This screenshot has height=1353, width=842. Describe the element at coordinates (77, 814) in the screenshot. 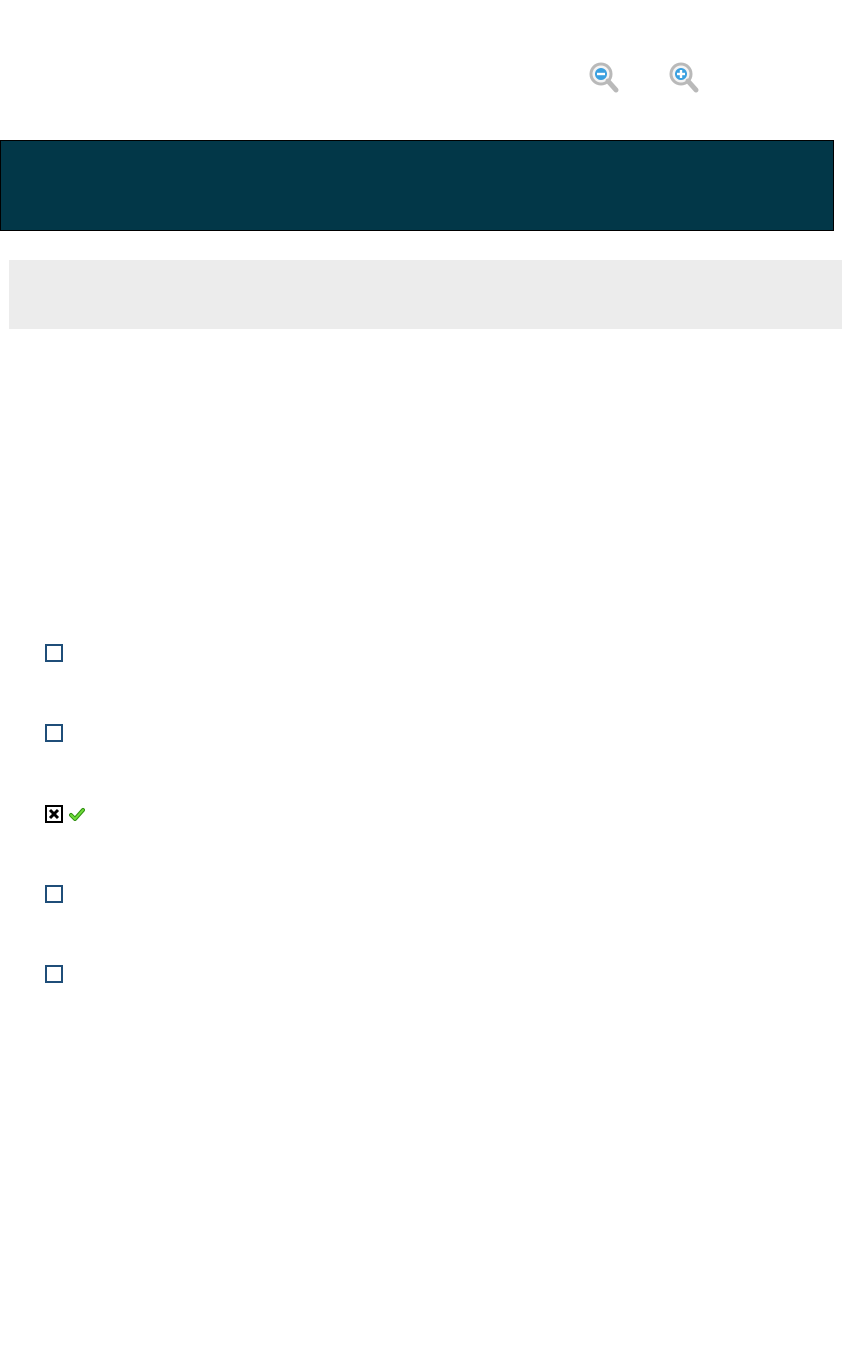

I see `correct-check-icon` at that location.